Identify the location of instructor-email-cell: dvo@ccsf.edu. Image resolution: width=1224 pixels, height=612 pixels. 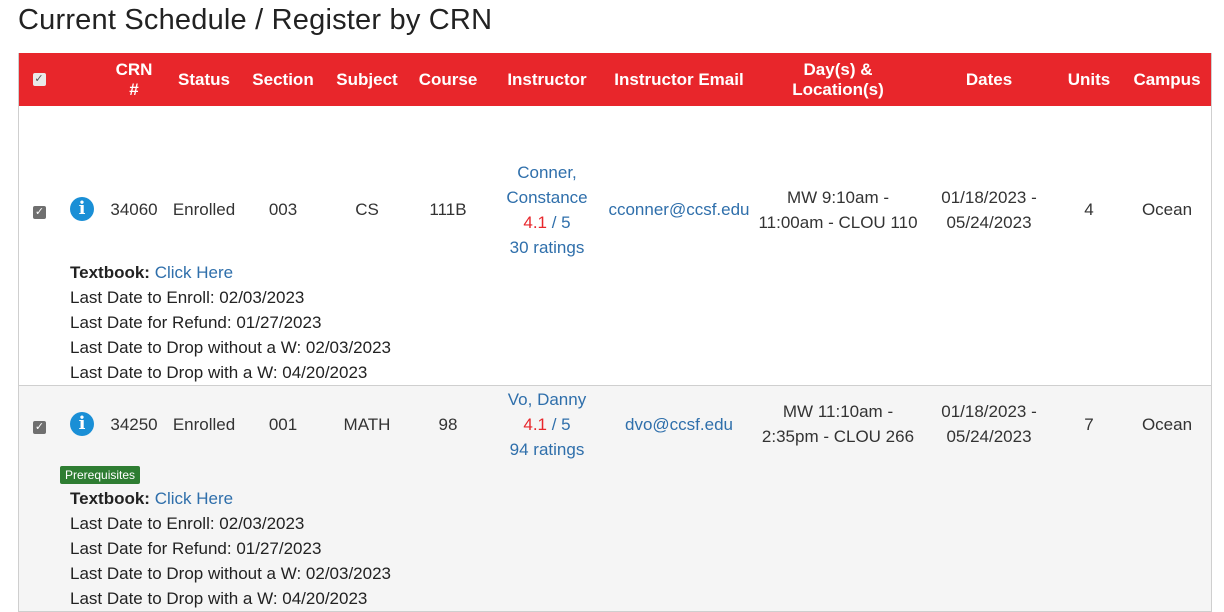
(679, 424).